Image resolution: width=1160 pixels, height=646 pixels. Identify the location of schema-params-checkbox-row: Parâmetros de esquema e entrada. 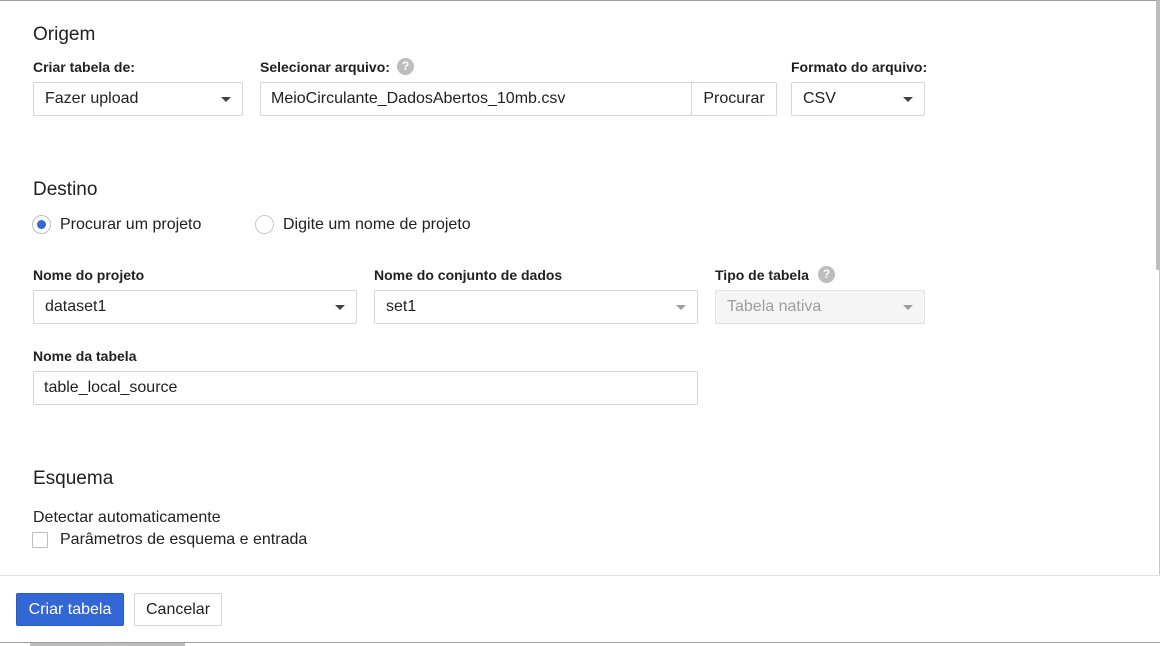
(169, 540).